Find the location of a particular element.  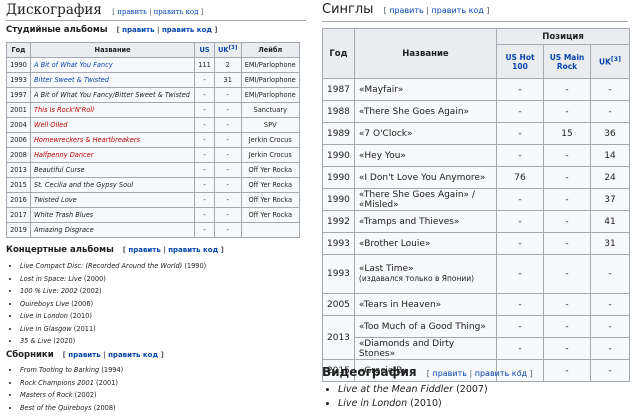

uk-position-cell: 37 is located at coordinates (610, 199).